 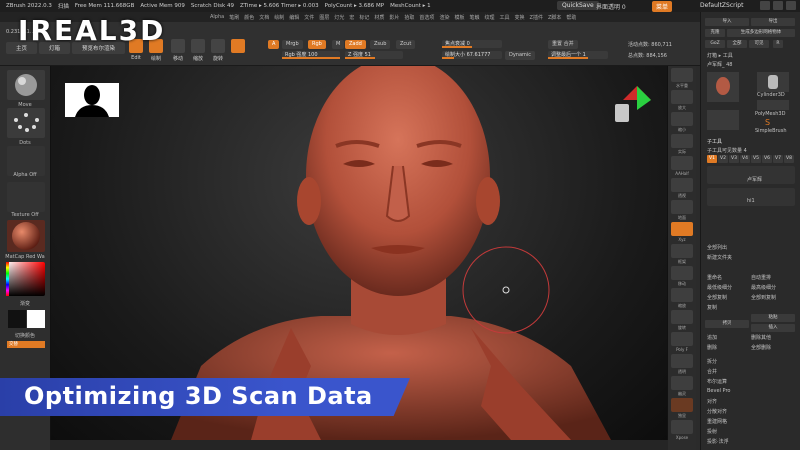 I want to click on bevel-pro-button: Bevel Pro, so click(x=718, y=391).